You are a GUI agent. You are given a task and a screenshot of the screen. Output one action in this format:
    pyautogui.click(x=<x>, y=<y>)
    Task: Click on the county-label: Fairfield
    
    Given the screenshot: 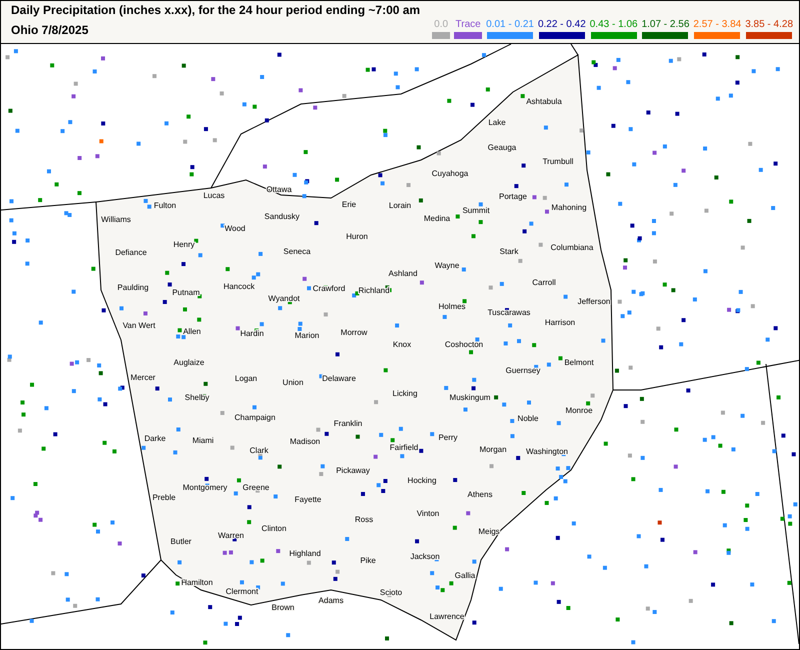 What is the action you would take?
    pyautogui.click(x=404, y=447)
    